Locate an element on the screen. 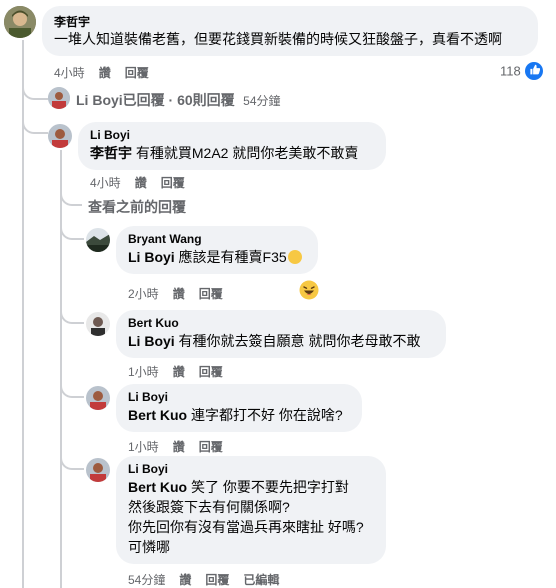 Image resolution: width=556 pixels, height=588 pixels. comment-author: Bert Kuo is located at coordinates (153, 323).